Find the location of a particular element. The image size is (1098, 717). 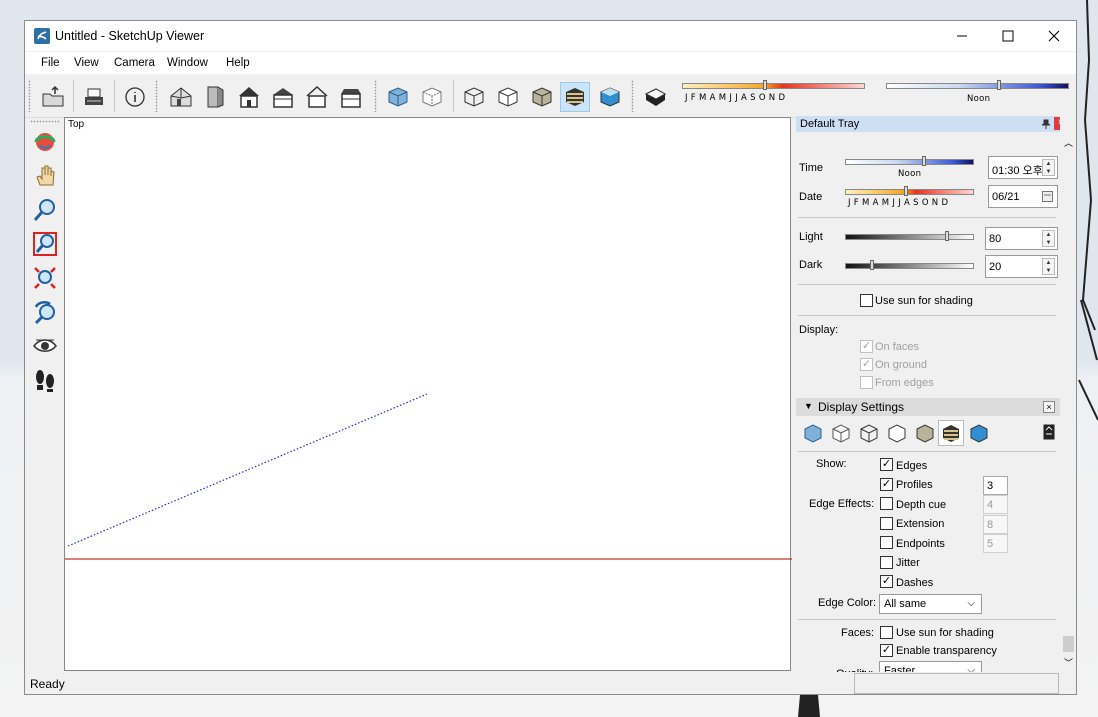

minimize-button is located at coordinates (962, 36).